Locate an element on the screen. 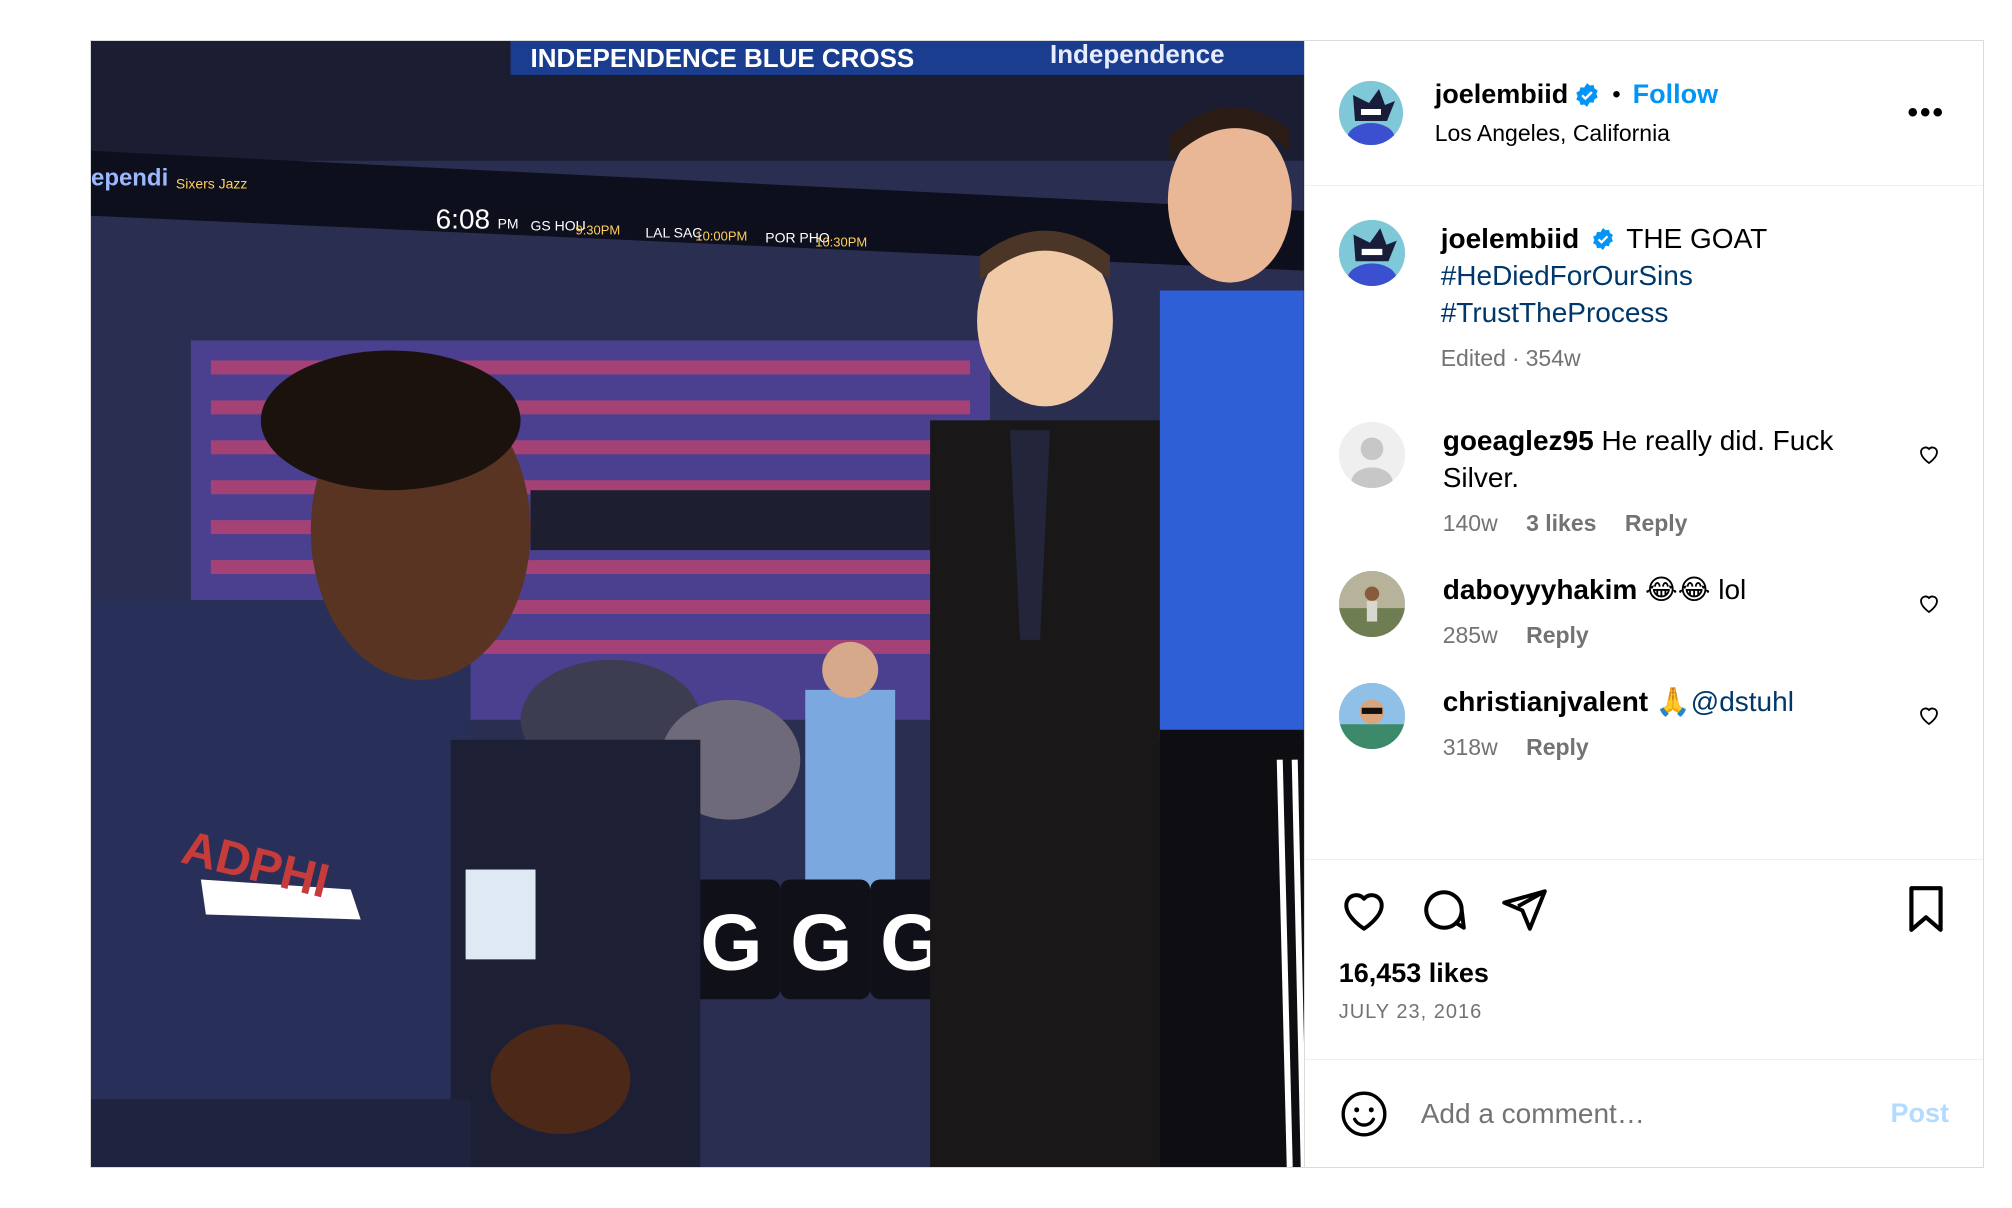  comment-bubble-icon is located at coordinates (1444, 910).